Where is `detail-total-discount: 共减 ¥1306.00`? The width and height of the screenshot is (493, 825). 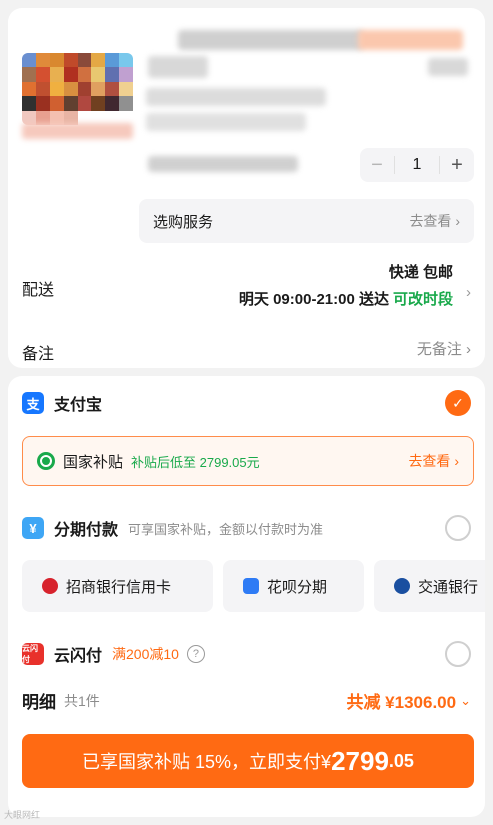 detail-total-discount: 共减 ¥1306.00 is located at coordinates (401, 702).